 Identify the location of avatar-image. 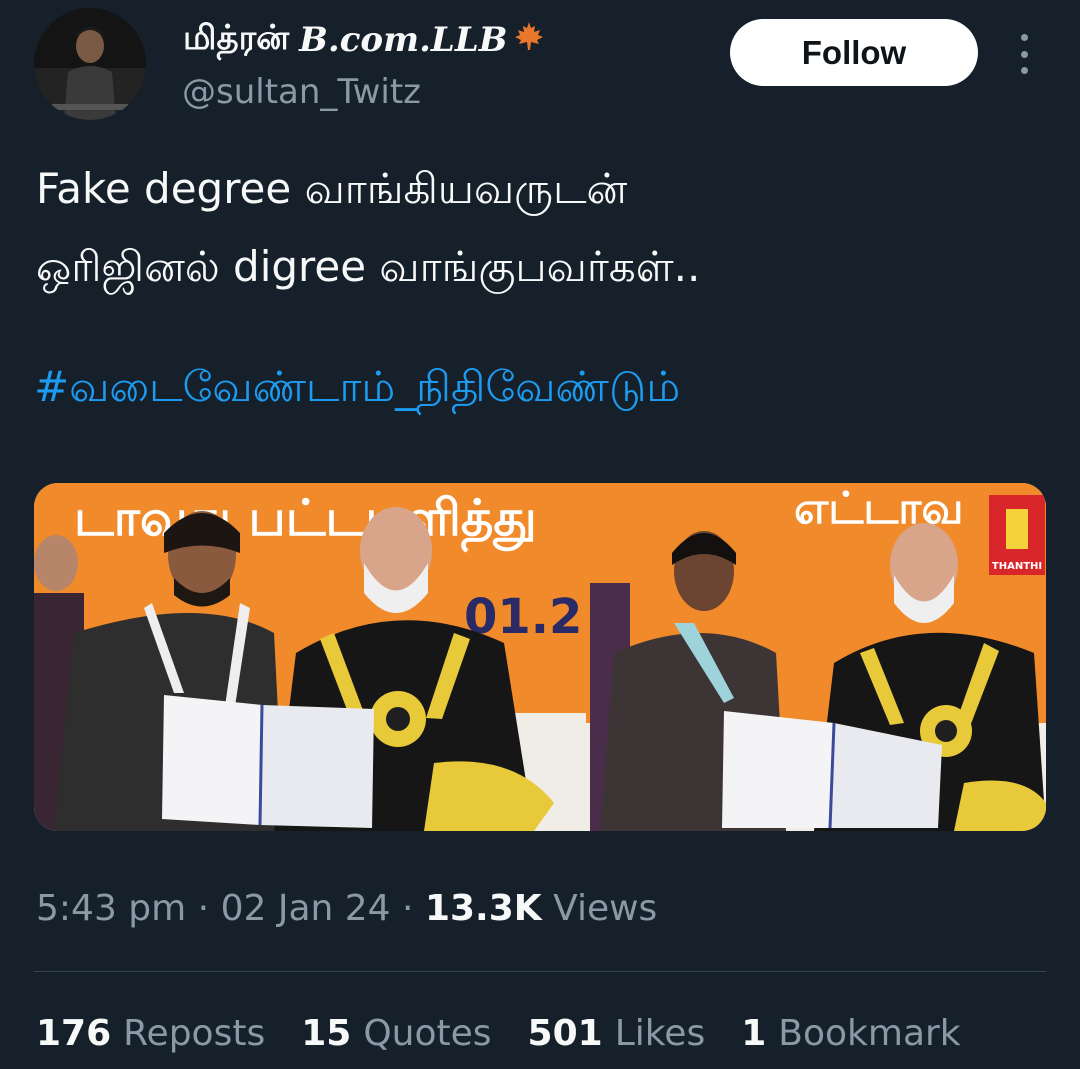
(90, 64).